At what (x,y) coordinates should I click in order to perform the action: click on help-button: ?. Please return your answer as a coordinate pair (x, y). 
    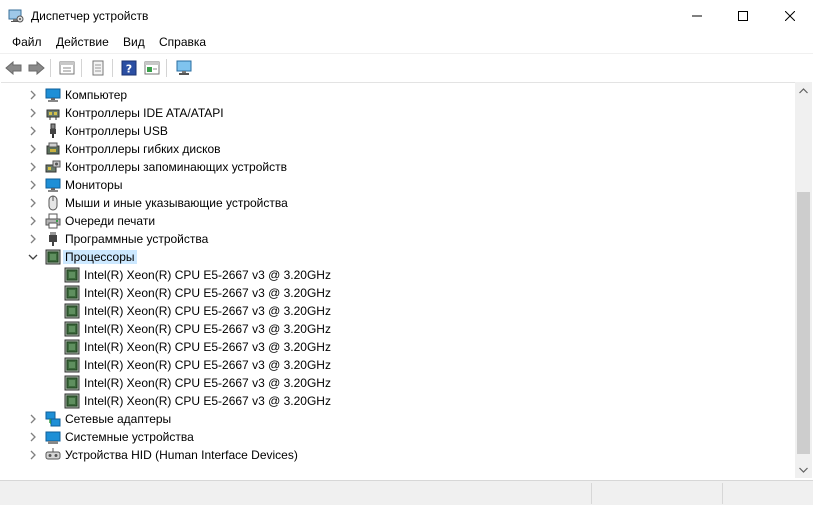
    Looking at the image, I should click on (129, 68).